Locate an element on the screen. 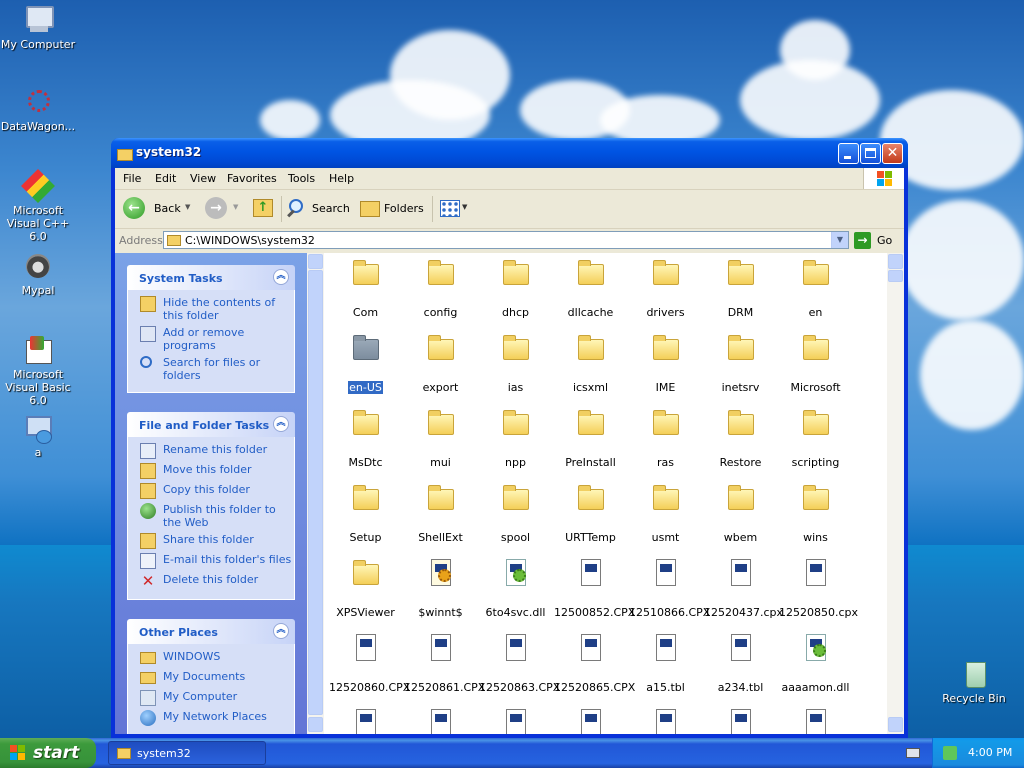 This screenshot has height=768, width=1024. go-button: → Go is located at coordinates (877, 240).